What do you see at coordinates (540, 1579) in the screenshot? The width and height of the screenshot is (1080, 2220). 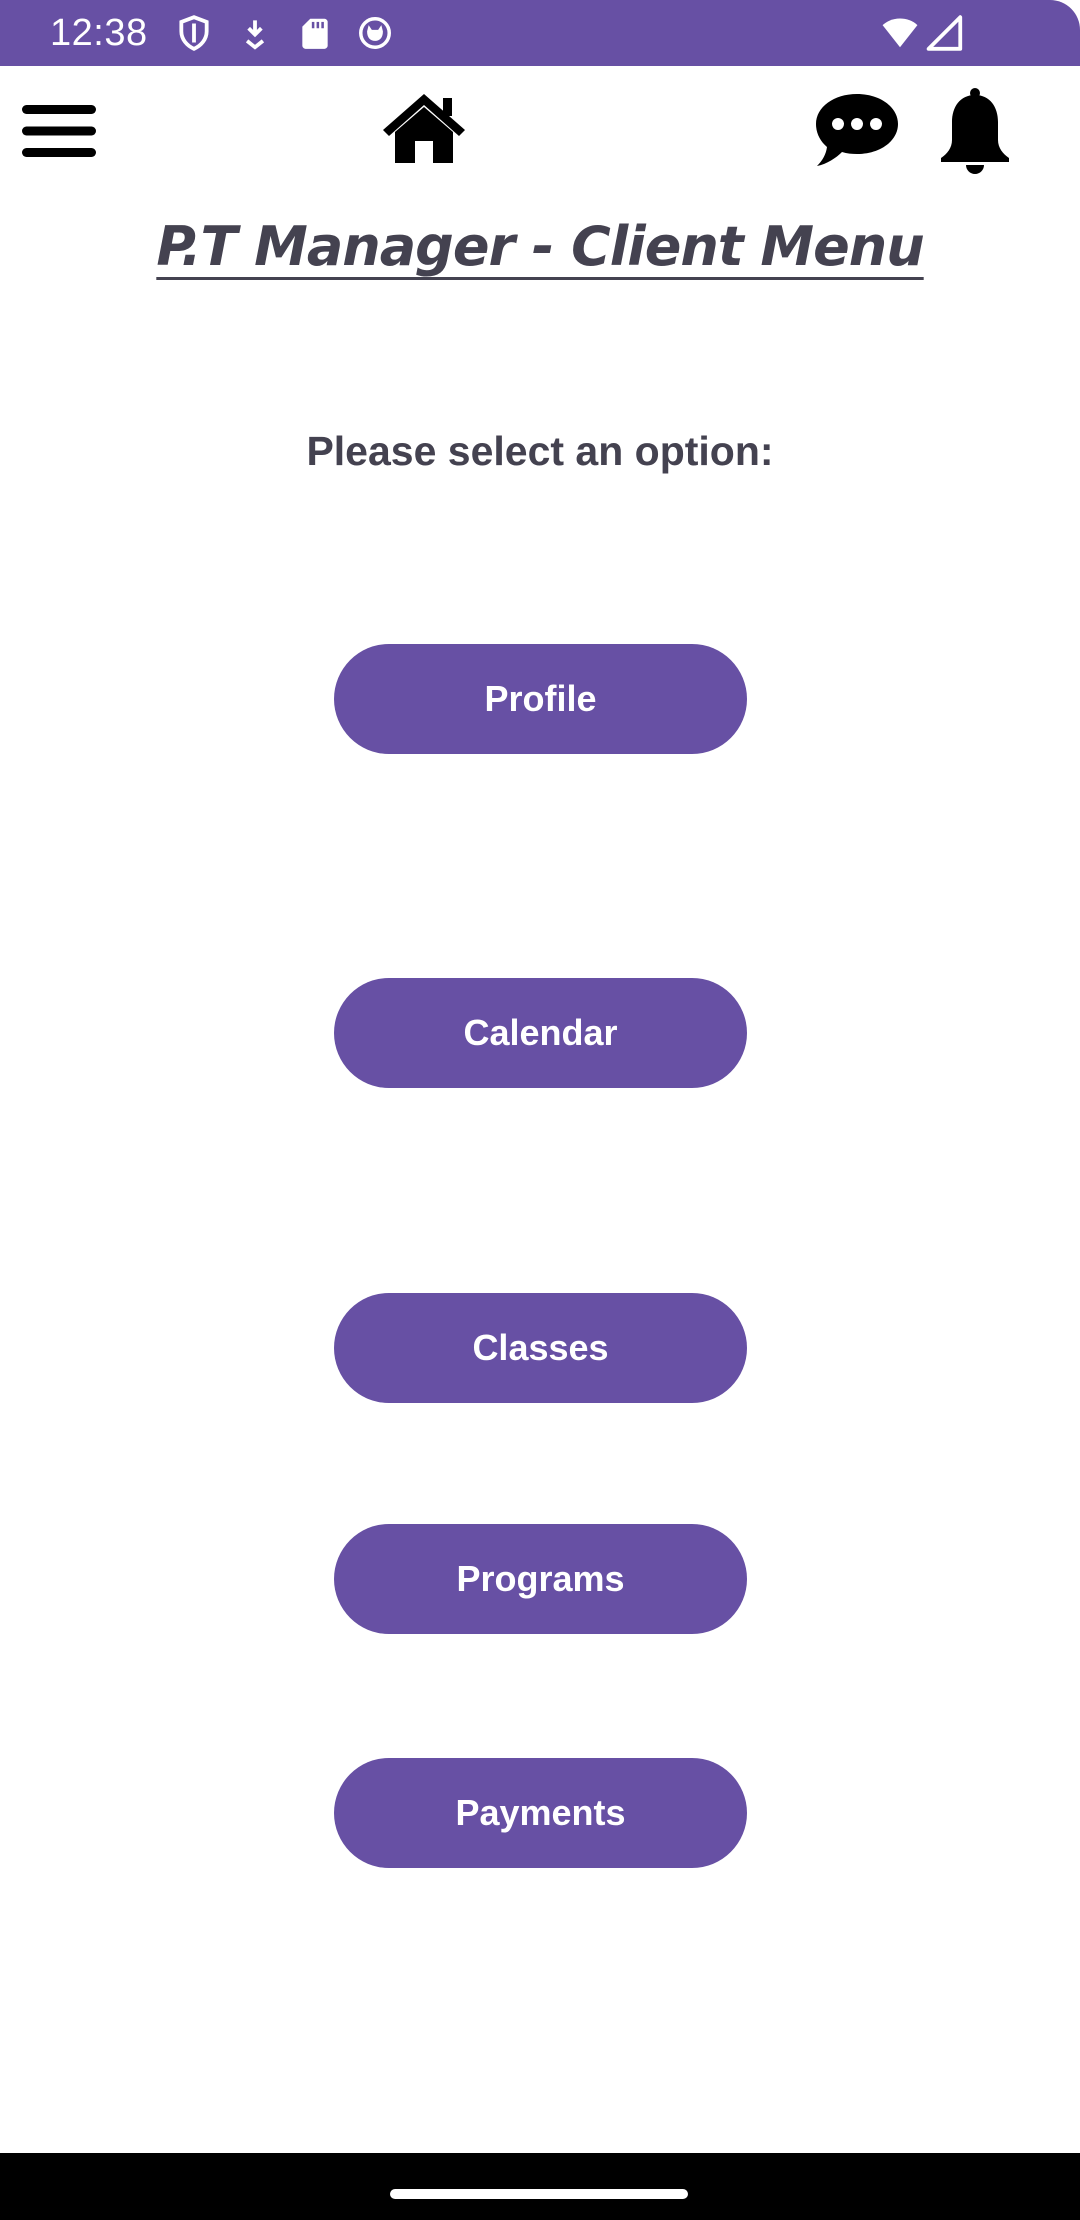 I see `programs-button: Programs` at bounding box center [540, 1579].